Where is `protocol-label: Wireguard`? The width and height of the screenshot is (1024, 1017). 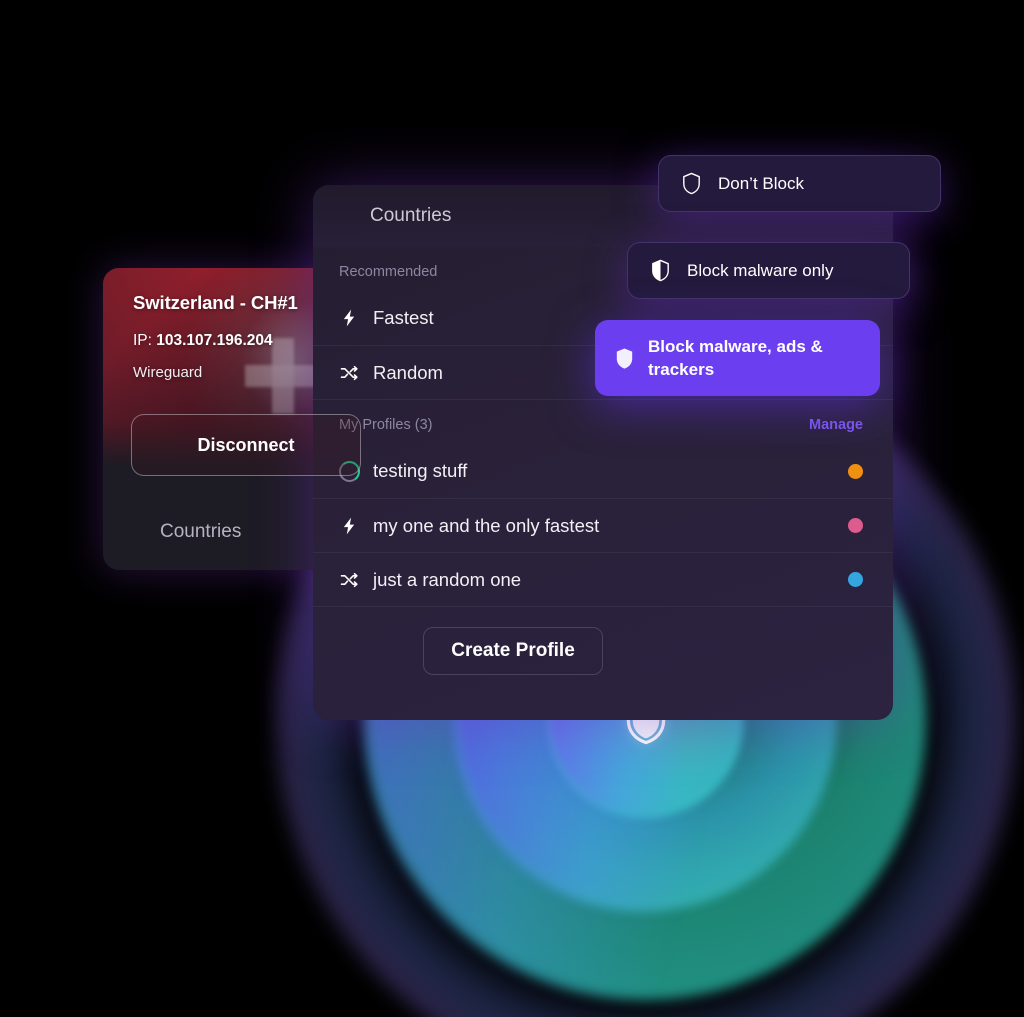
protocol-label: Wireguard is located at coordinates (168, 372).